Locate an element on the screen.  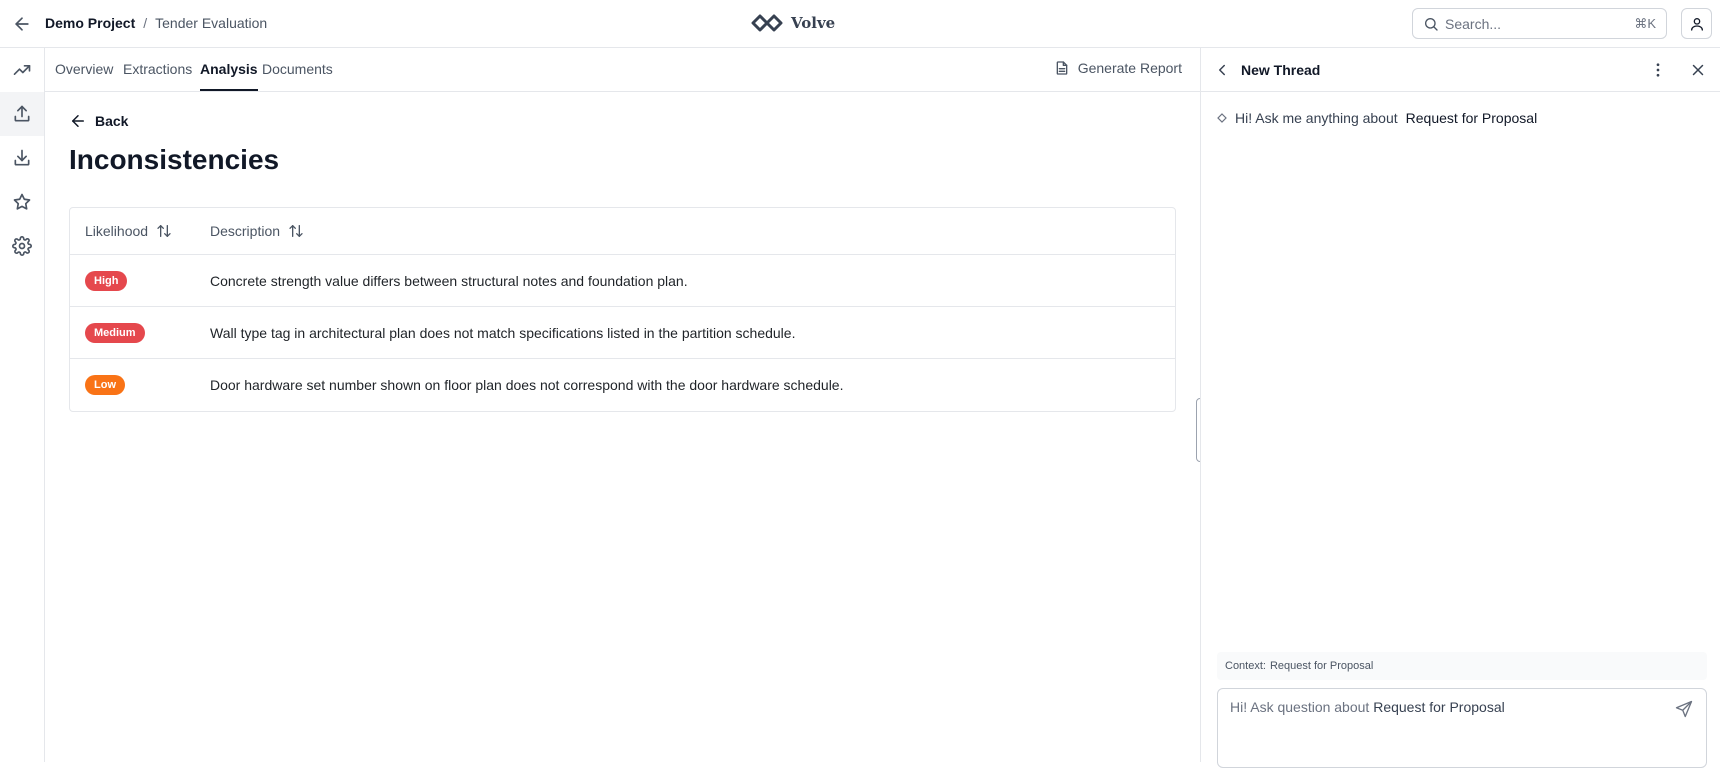
likelihood-badge: High is located at coordinates (106, 281).